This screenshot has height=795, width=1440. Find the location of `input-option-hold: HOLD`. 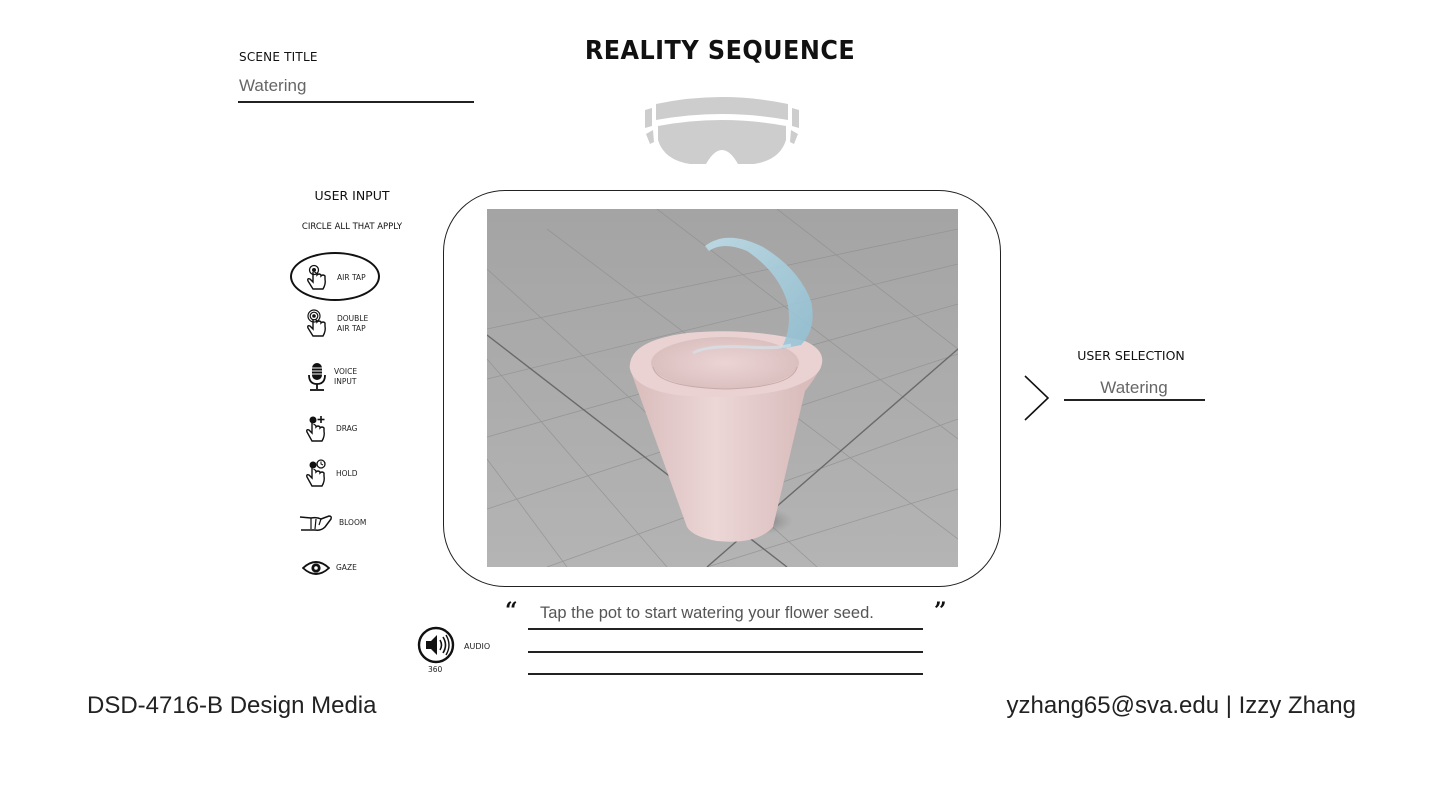

input-option-hold: HOLD is located at coordinates (331, 474).